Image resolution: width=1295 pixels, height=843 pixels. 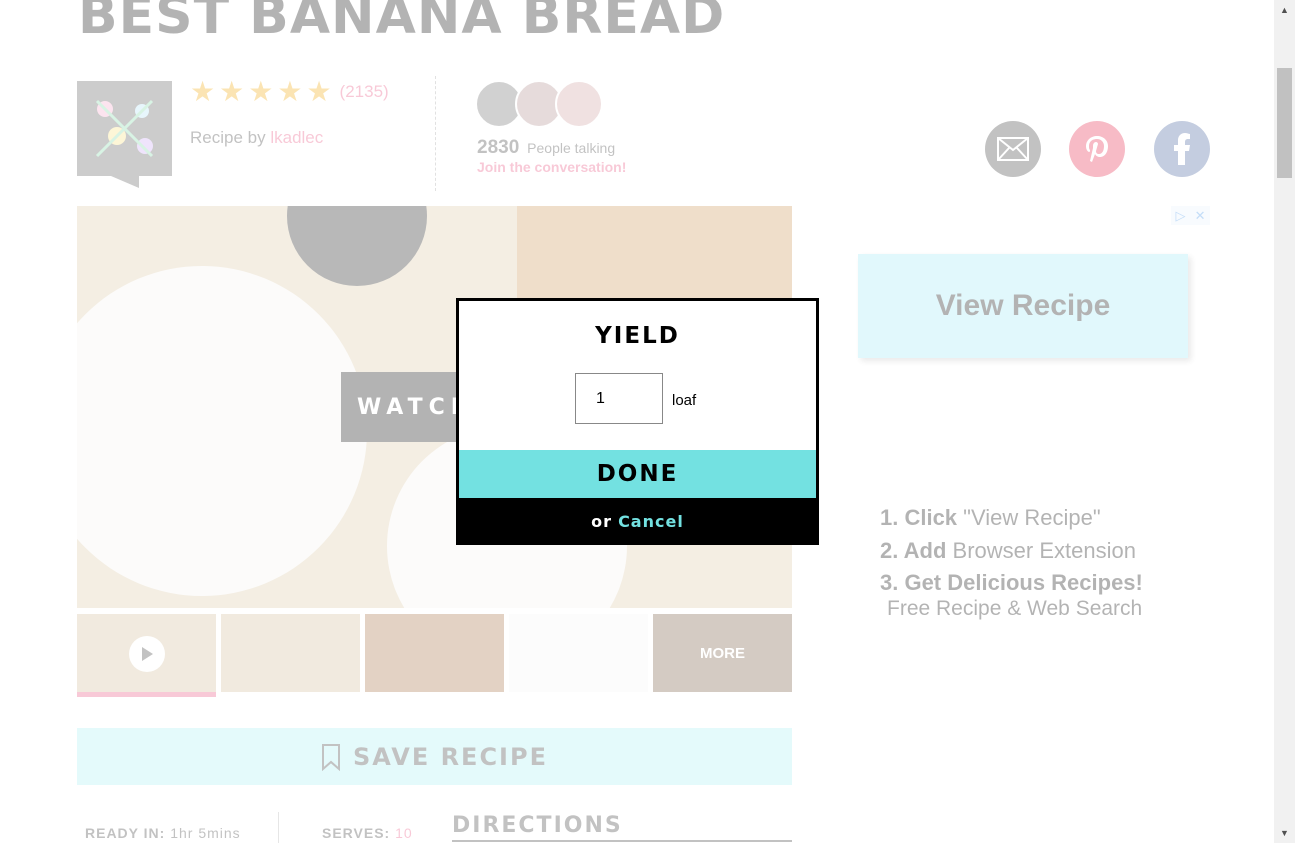 I want to click on mail-icon, so click(x=1013, y=149).